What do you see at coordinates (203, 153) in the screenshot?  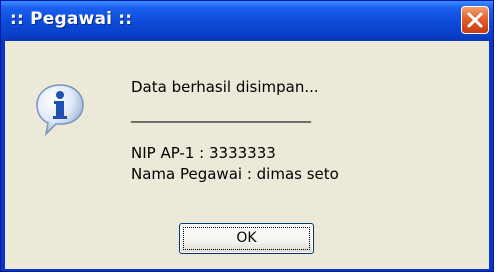 I see `message-line-nip: NIP AP-1 : 3333333` at bounding box center [203, 153].